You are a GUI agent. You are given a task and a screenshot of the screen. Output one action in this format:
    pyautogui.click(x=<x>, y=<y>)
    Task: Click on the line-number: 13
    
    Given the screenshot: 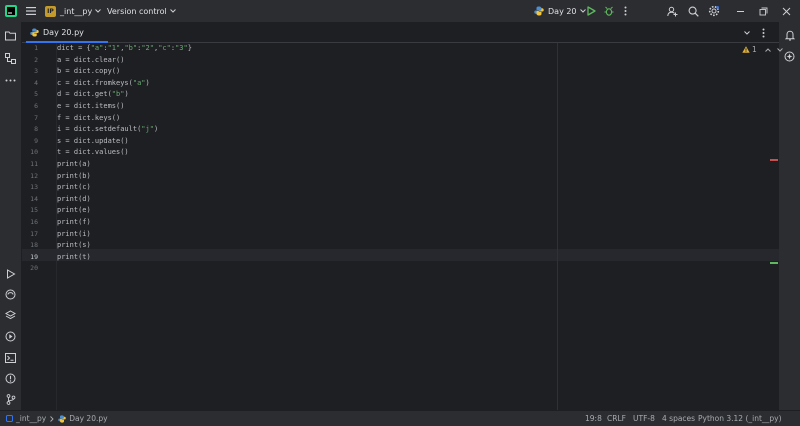 What is the action you would take?
    pyautogui.click(x=34, y=187)
    